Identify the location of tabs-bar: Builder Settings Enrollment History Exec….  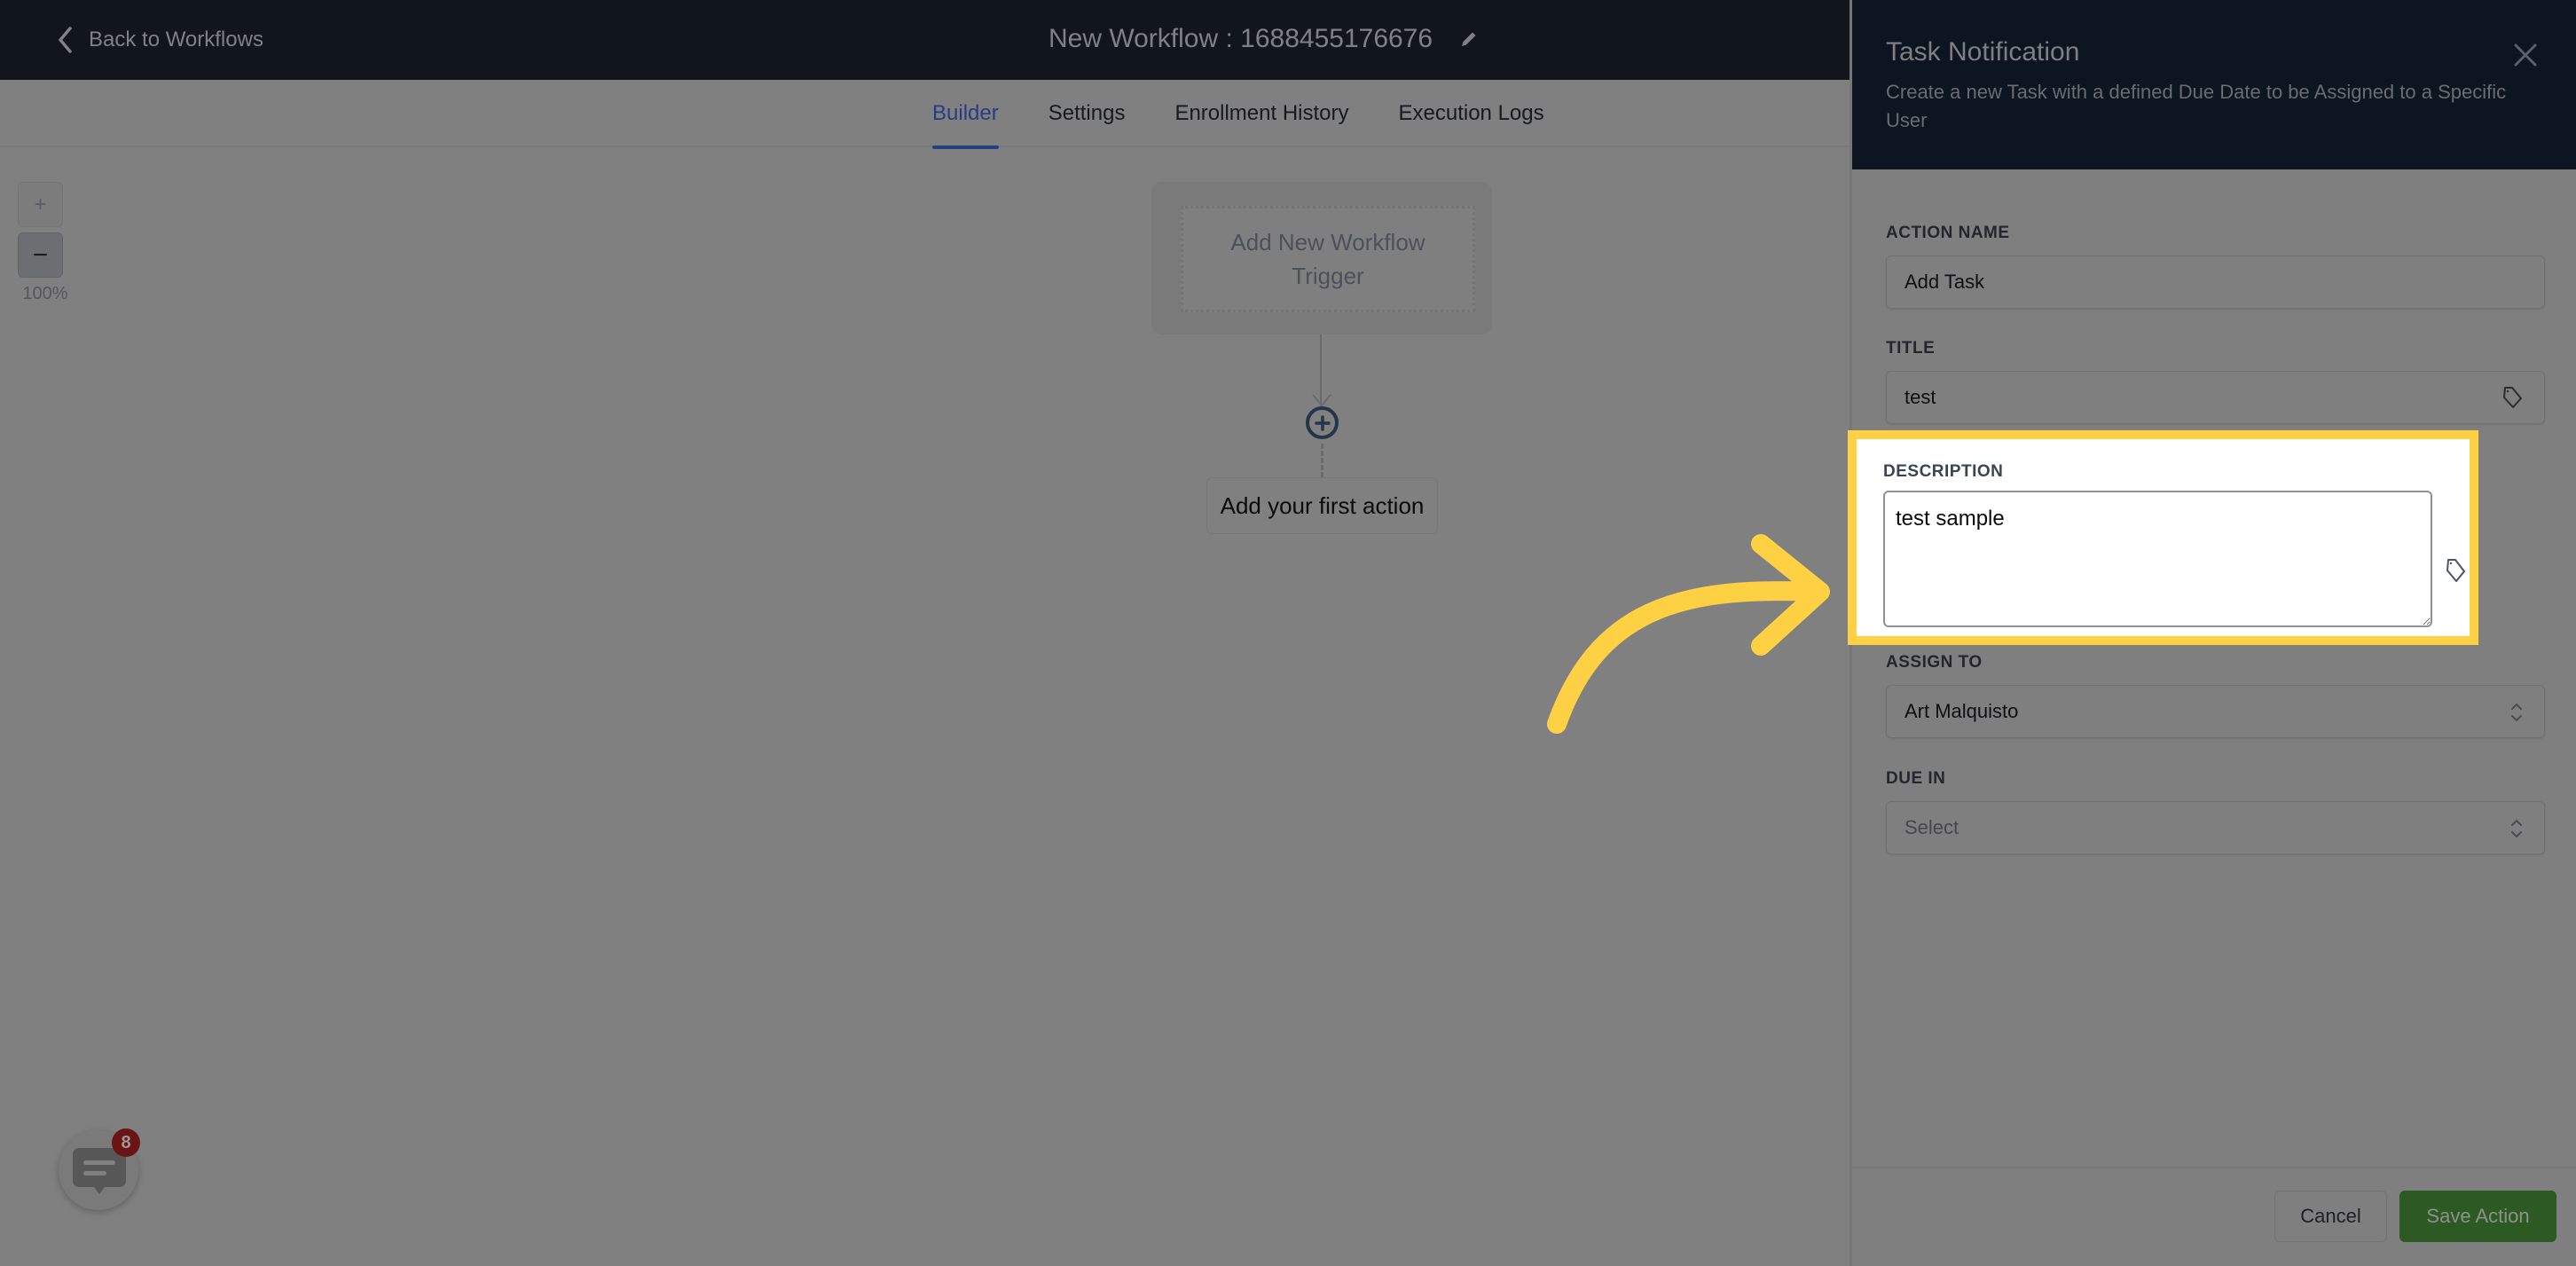
(925, 114).